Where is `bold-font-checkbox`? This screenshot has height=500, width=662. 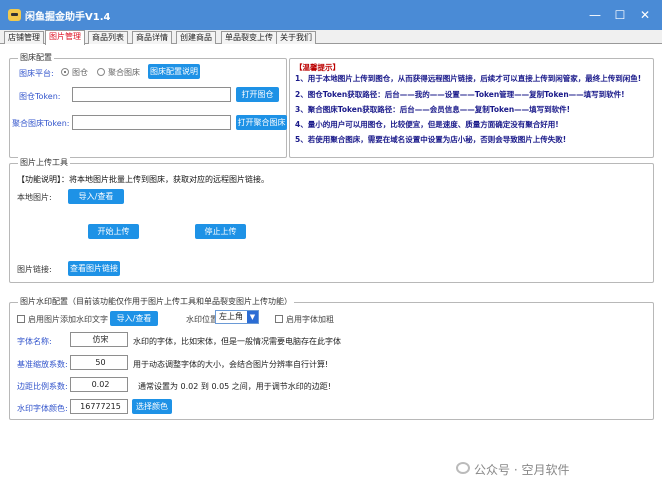
bold-font-checkbox is located at coordinates (279, 319).